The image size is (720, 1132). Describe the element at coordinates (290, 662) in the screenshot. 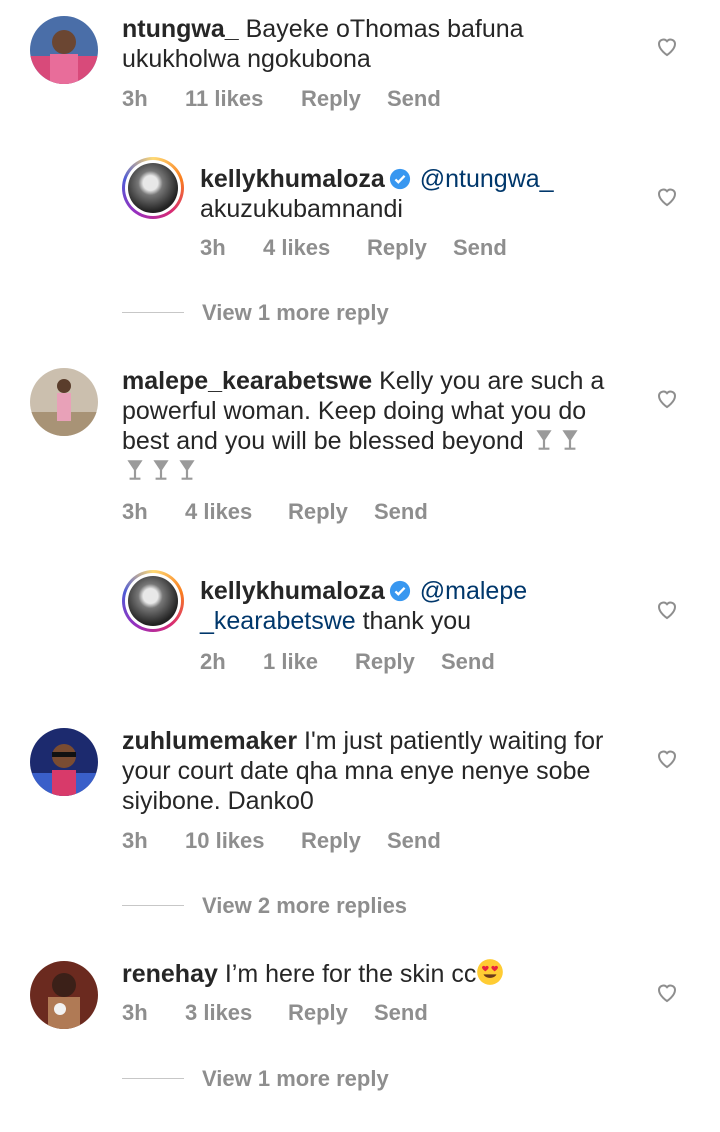

I see `likes-count: 1 like` at that location.